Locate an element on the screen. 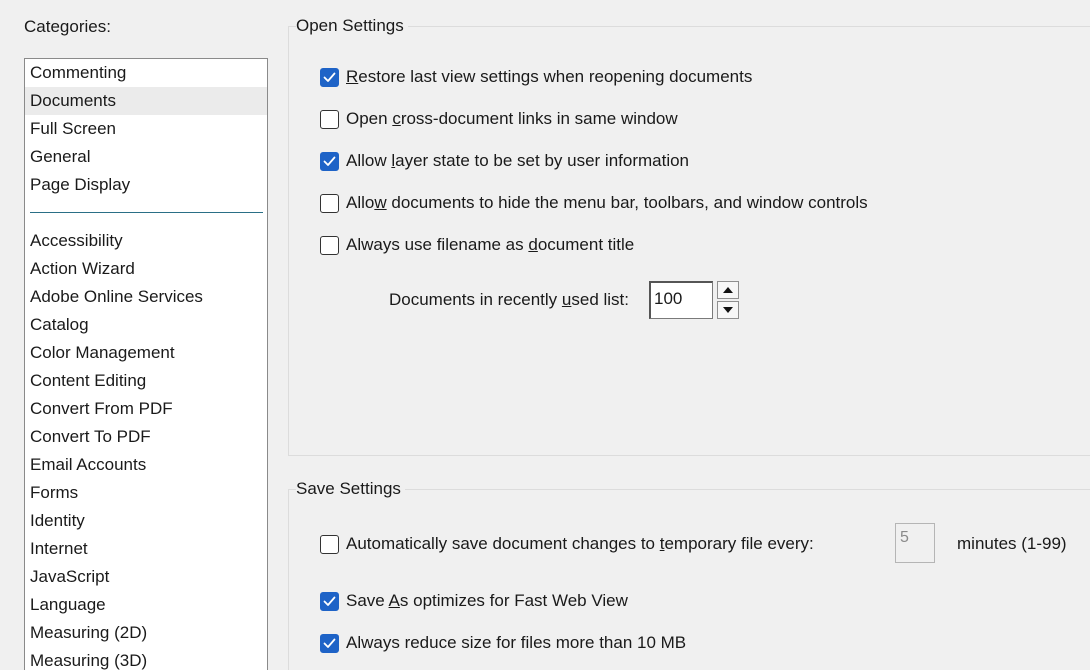 The image size is (1090, 670). fast-web-view-option: Save As optimizes for Fast Web View is located at coordinates (474, 601).